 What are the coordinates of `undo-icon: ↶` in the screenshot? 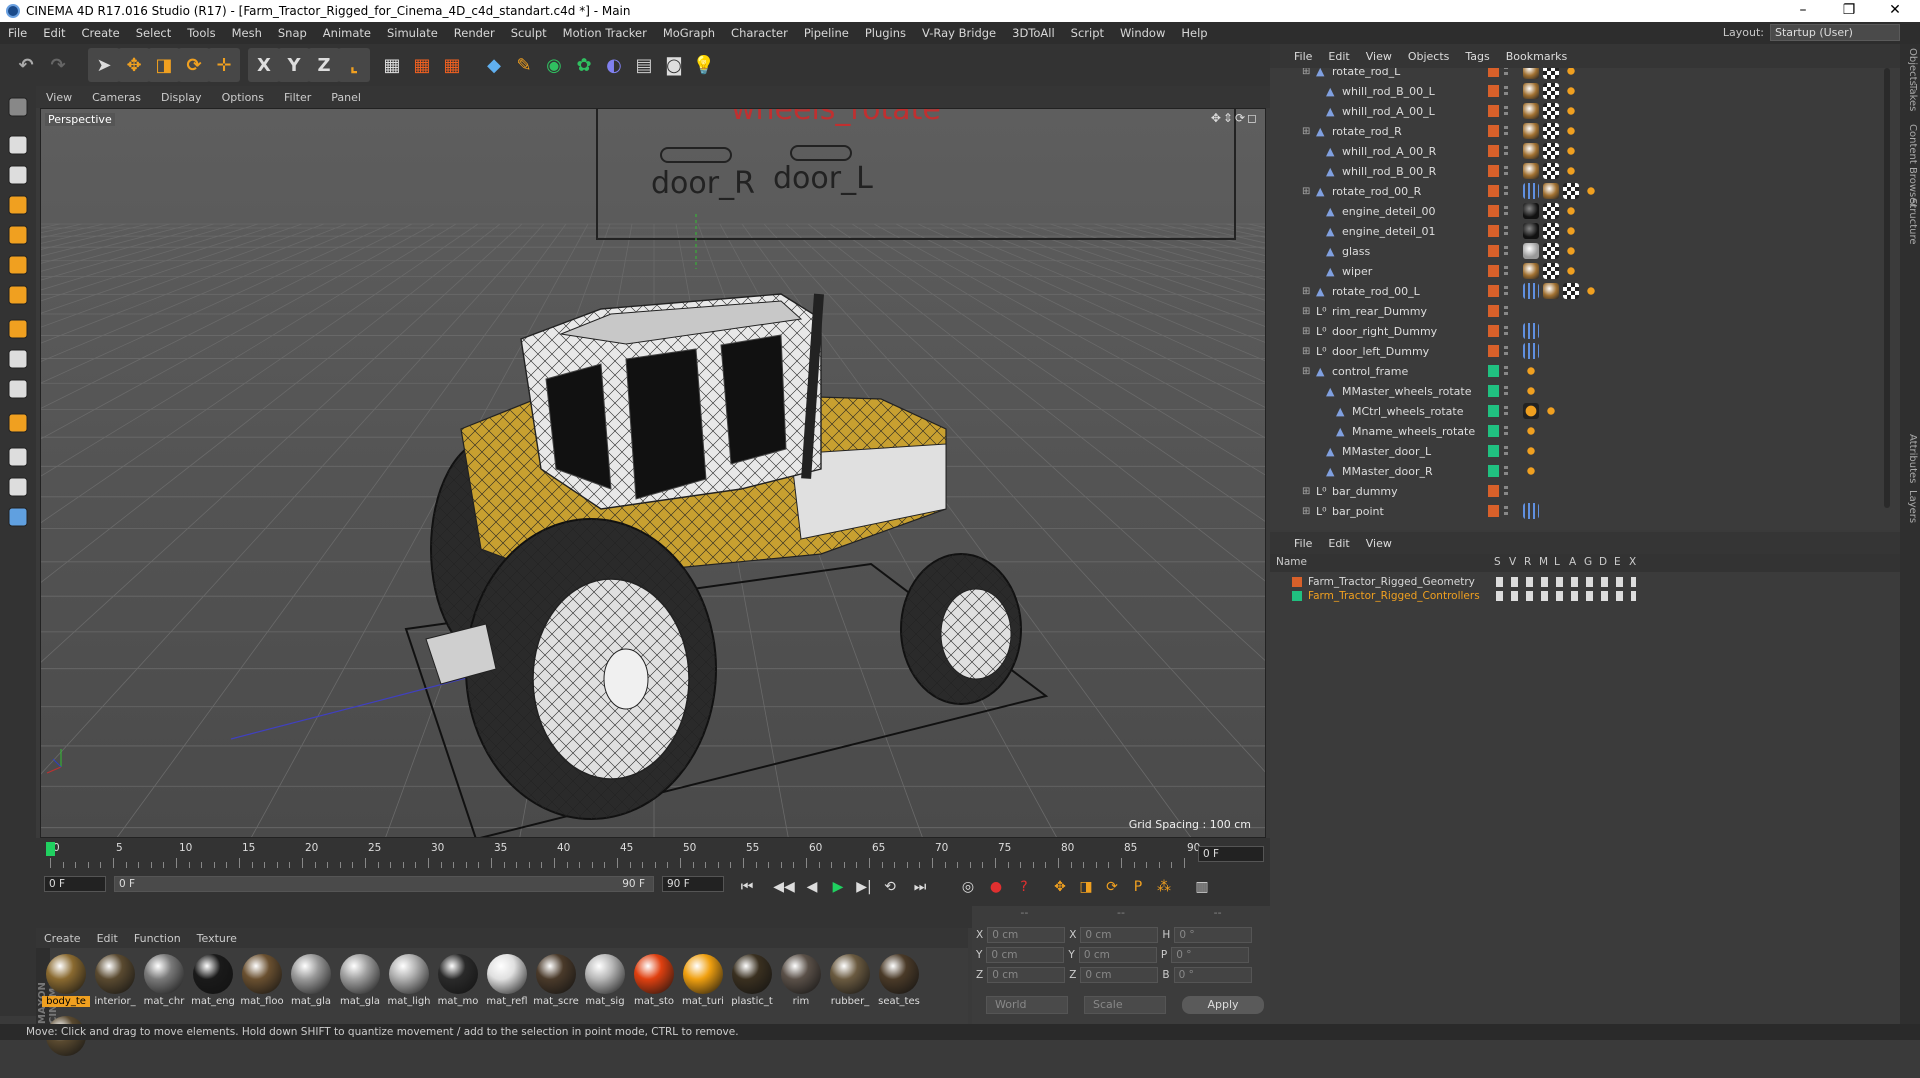 It's located at (26, 65).